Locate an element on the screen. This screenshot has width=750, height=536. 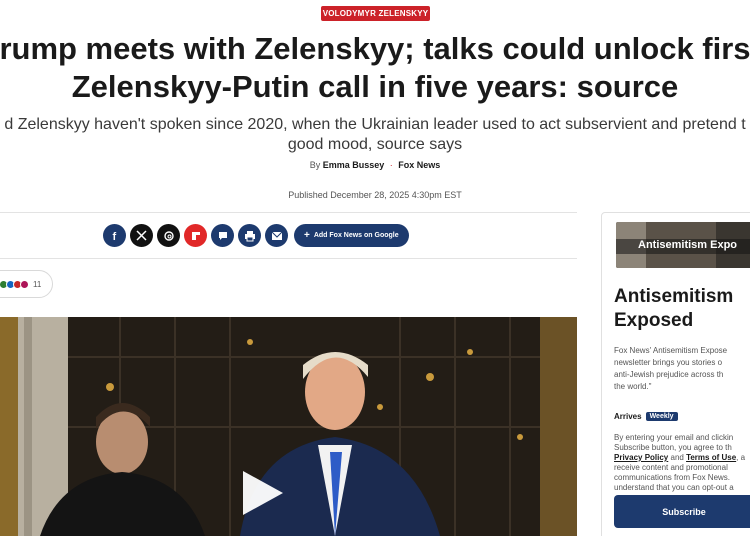
x-icon is located at coordinates (141, 235).